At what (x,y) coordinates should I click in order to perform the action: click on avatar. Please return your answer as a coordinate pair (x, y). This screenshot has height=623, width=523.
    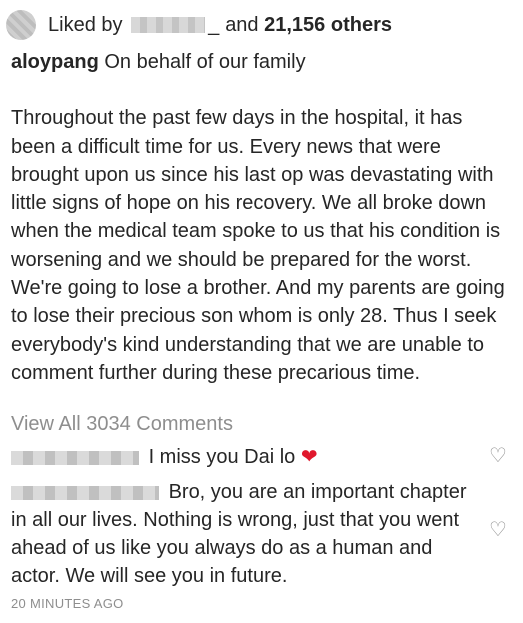
    Looking at the image, I should click on (21, 25).